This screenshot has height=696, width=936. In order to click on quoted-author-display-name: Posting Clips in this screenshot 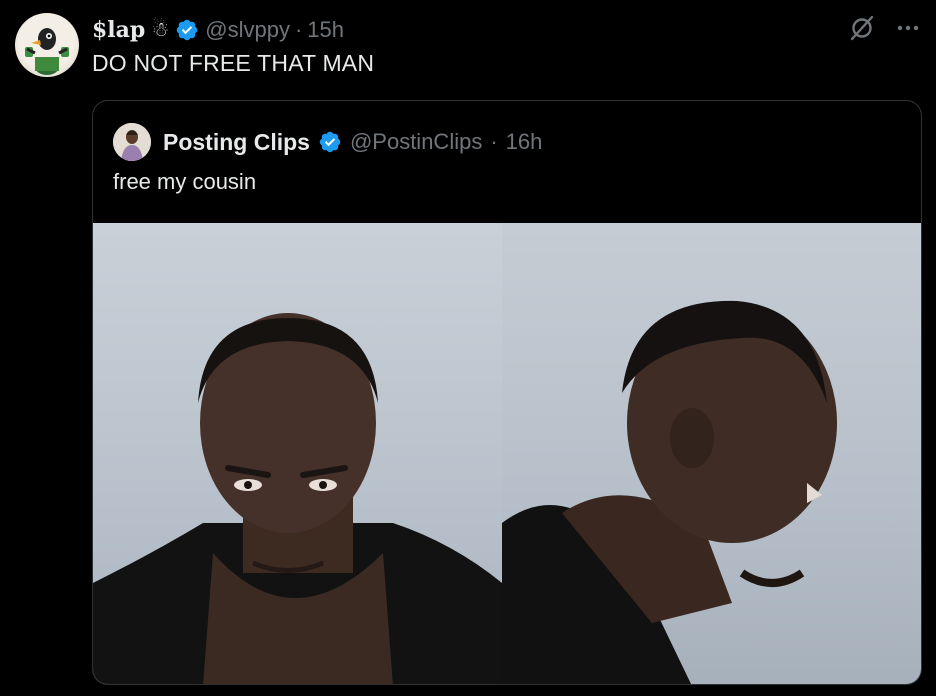, I will do `click(236, 142)`.